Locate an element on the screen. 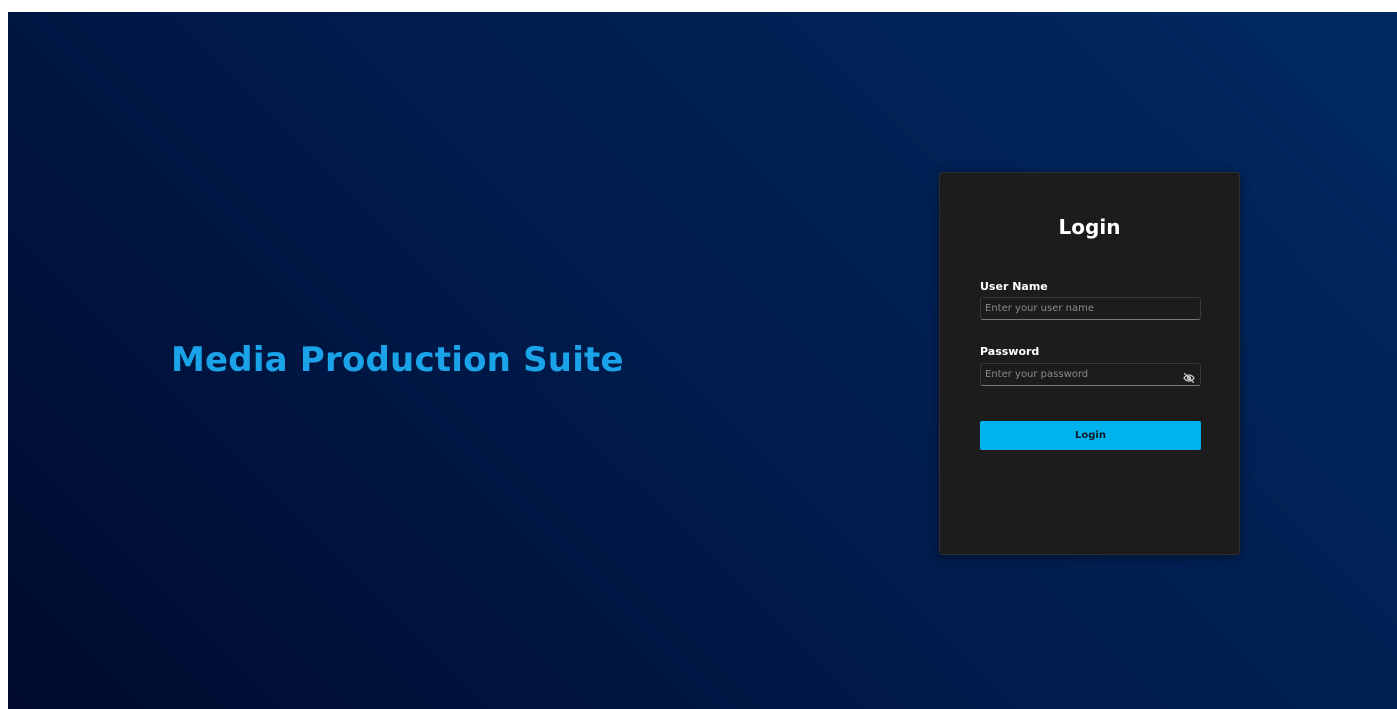 The height and width of the screenshot is (709, 1397). eye-off-icon is located at coordinates (1189, 376).